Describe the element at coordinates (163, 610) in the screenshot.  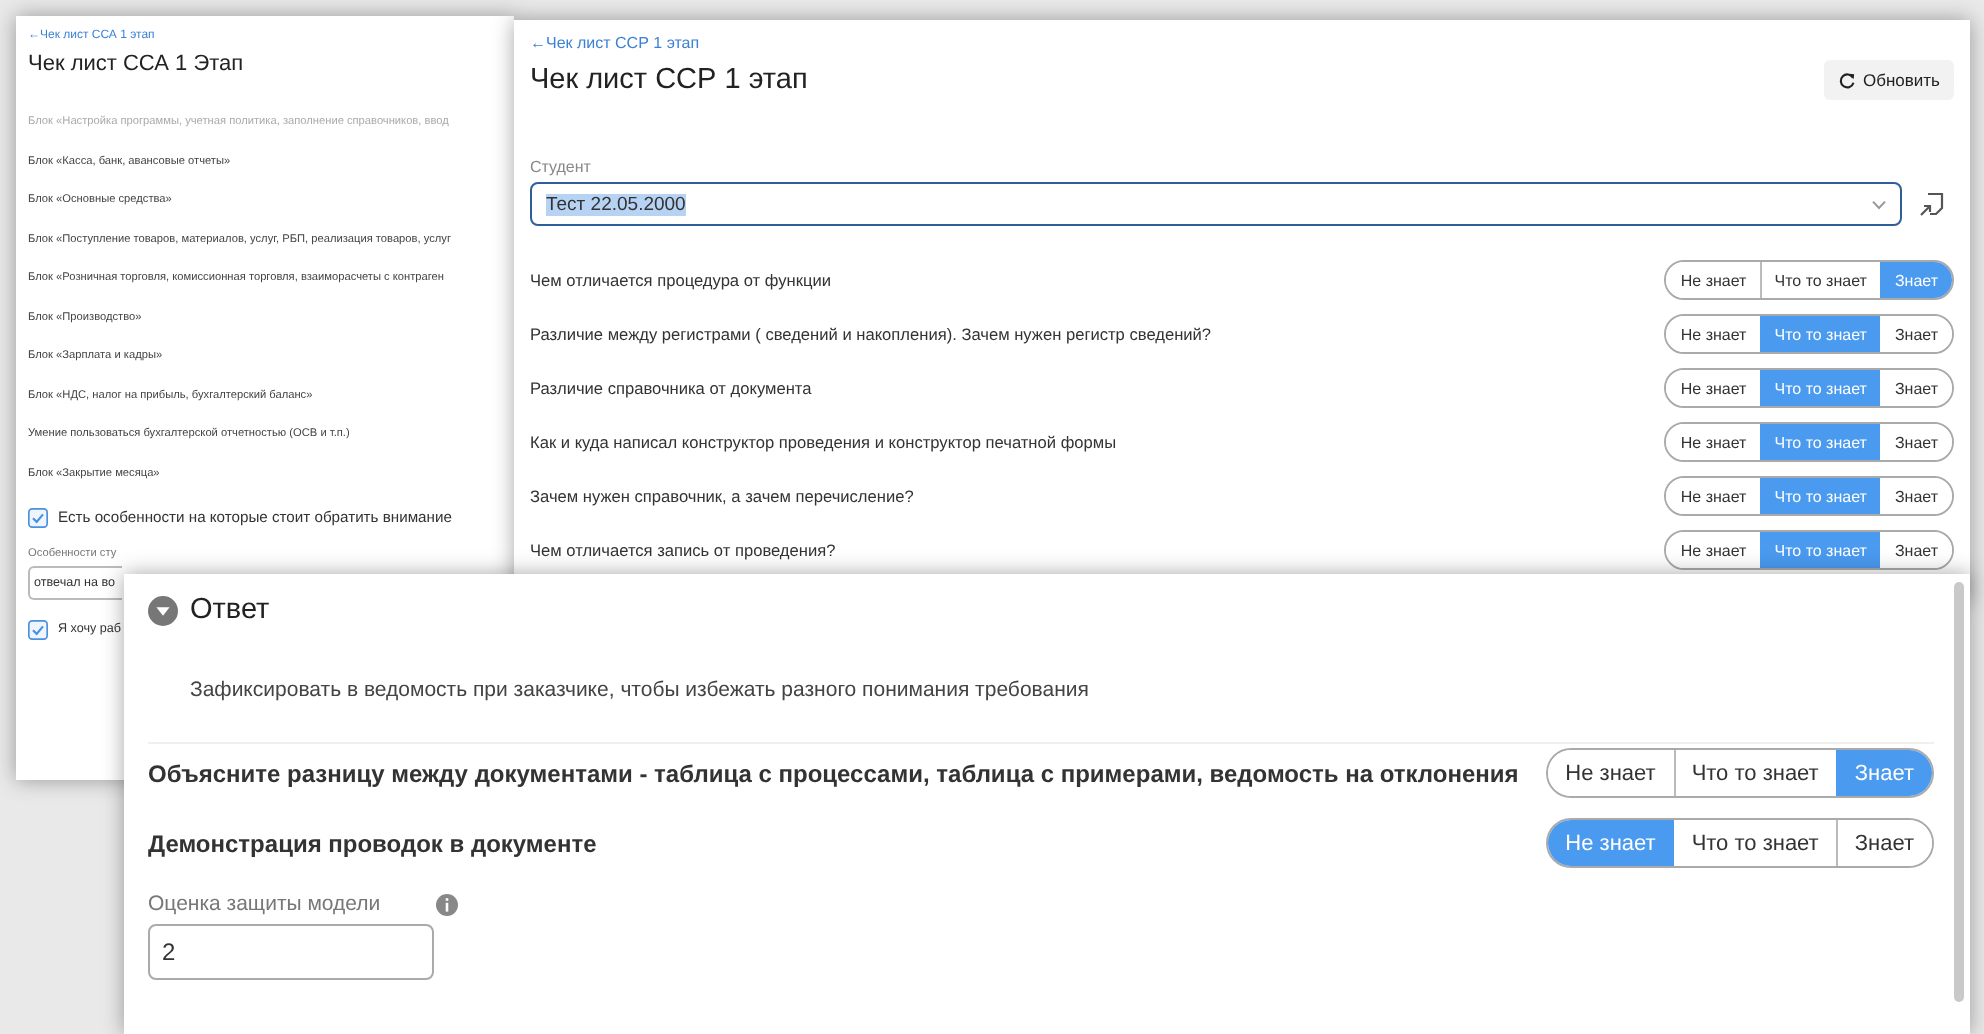
I see `collapse-icon` at that location.